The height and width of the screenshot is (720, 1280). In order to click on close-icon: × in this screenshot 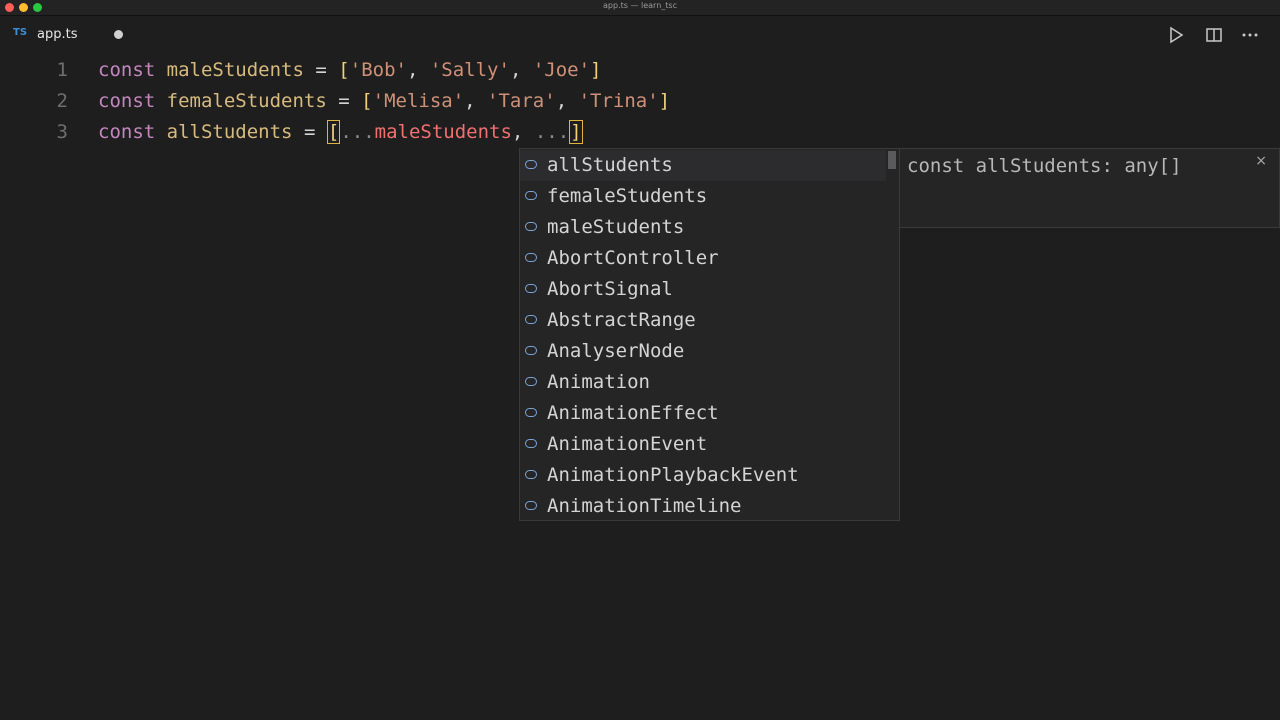, I will do `click(1261, 161)`.